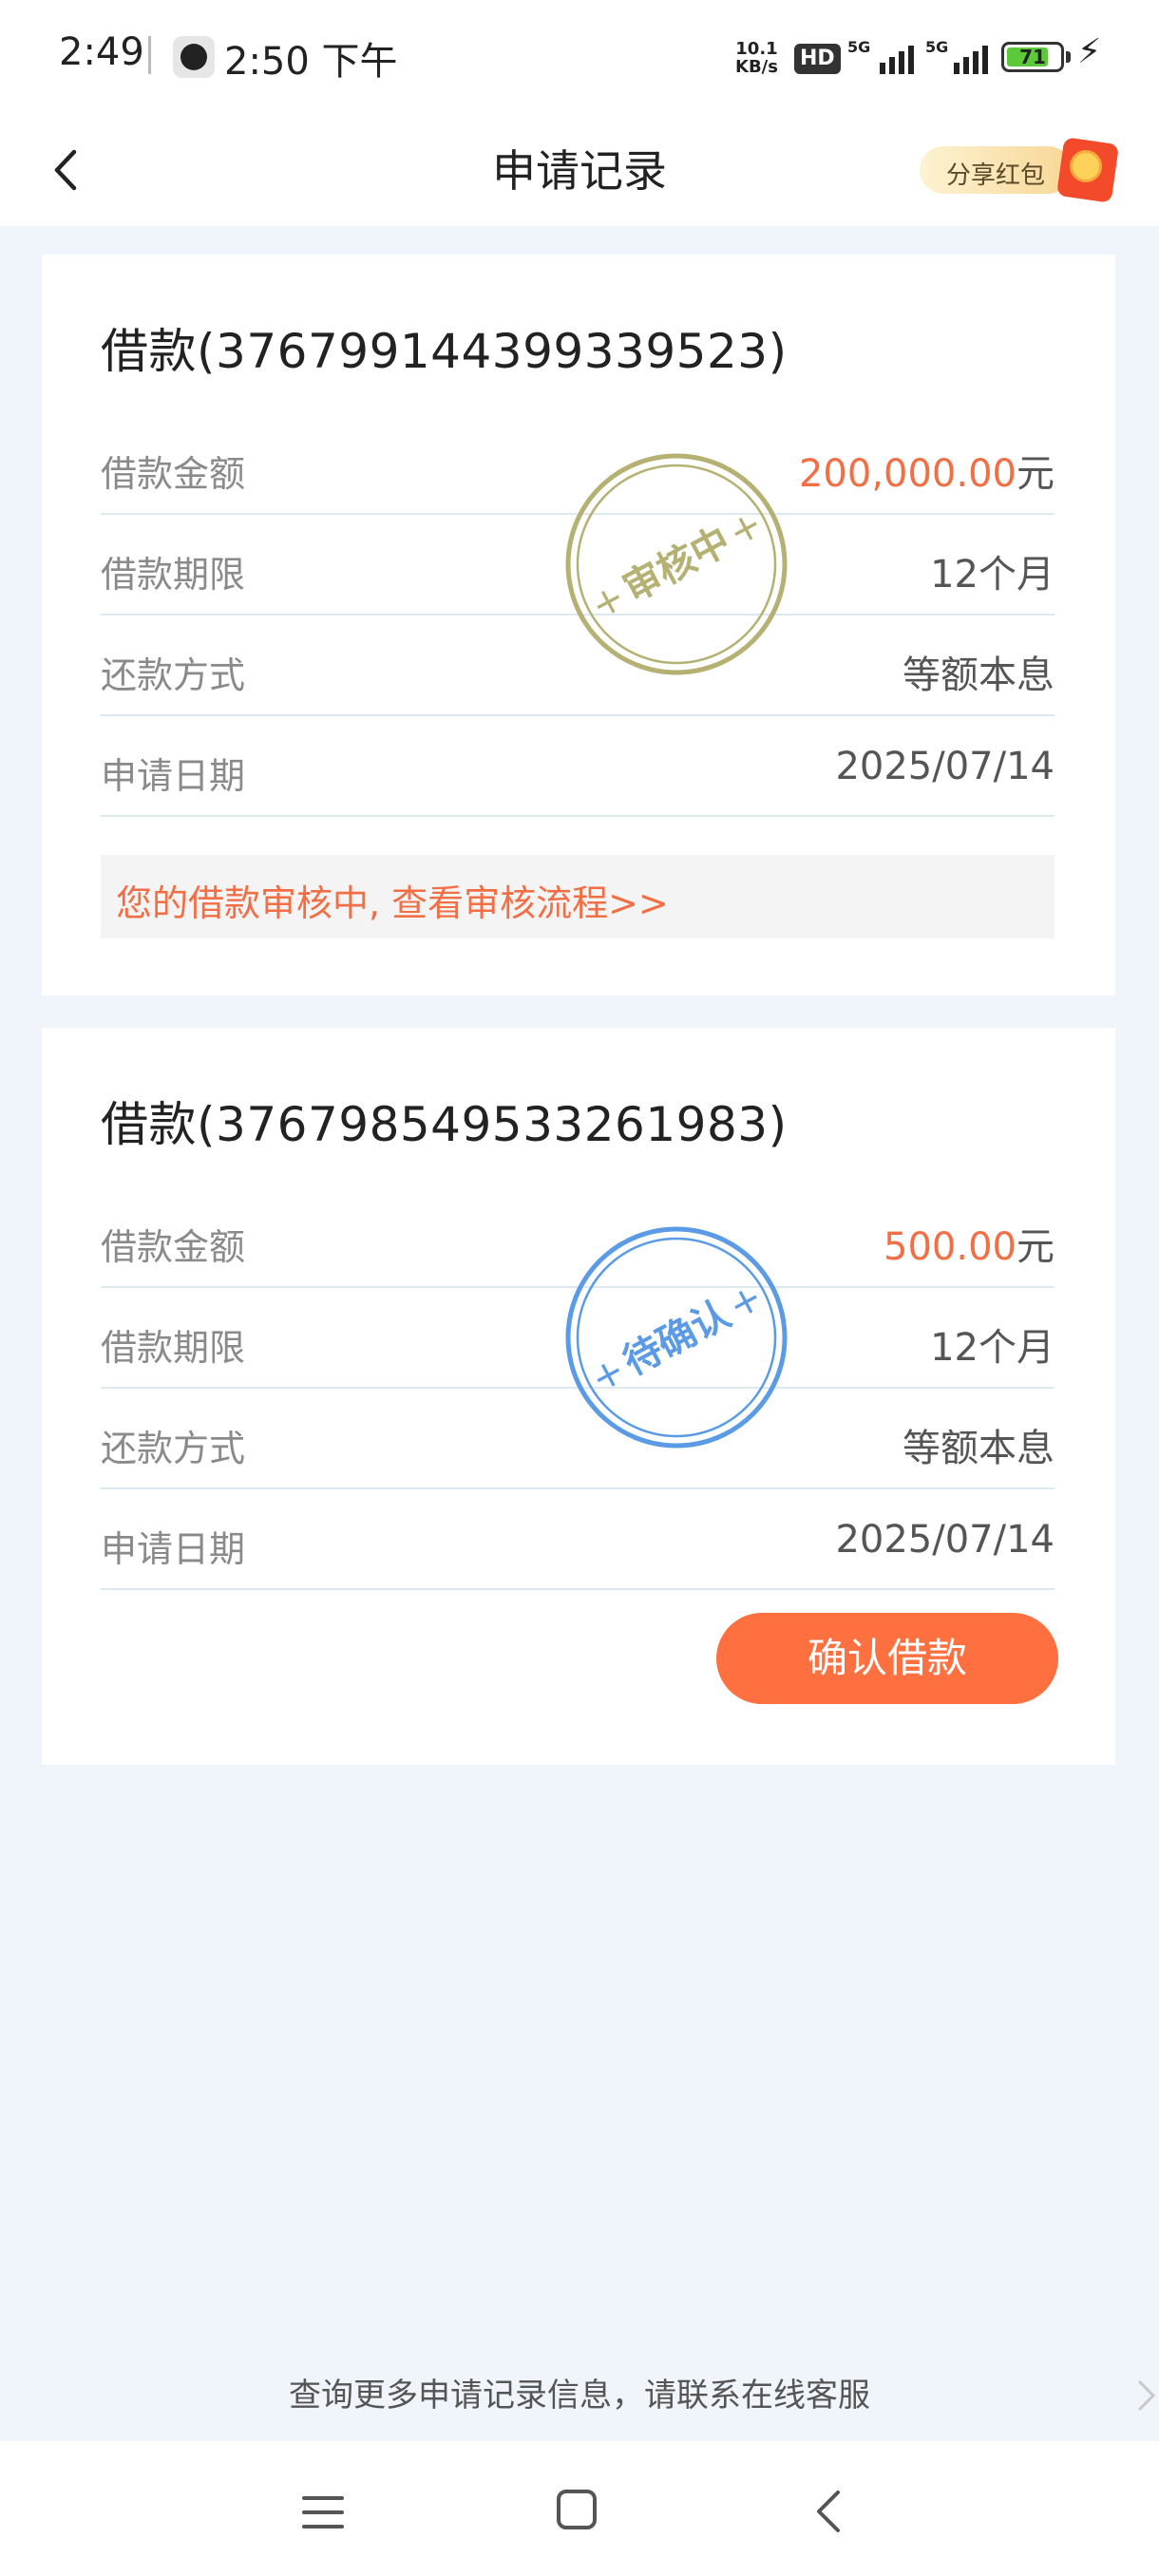  What do you see at coordinates (817, 59) in the screenshot?
I see `hd-icon: HD` at bounding box center [817, 59].